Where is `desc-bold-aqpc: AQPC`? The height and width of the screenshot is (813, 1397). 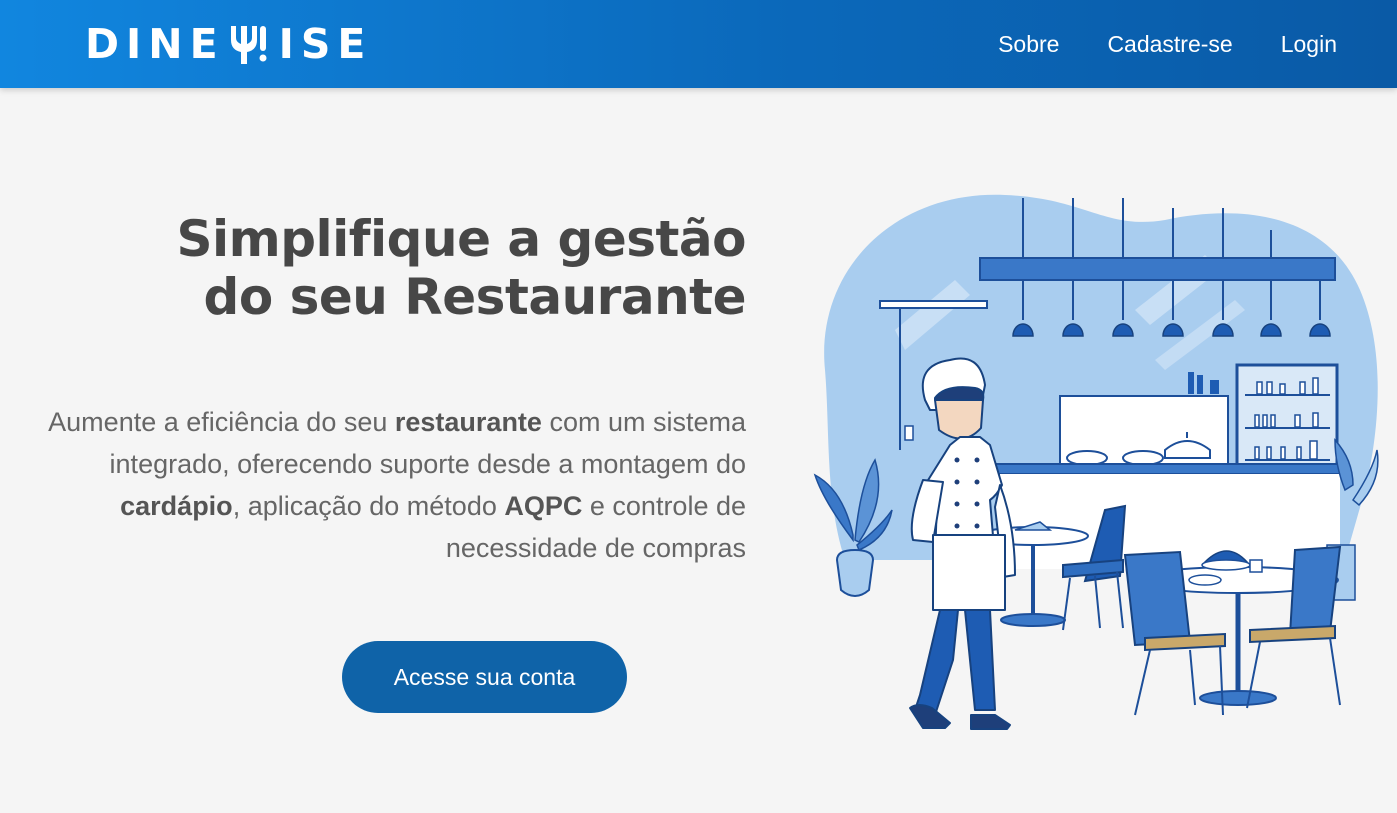 desc-bold-aqpc: AQPC is located at coordinates (543, 506).